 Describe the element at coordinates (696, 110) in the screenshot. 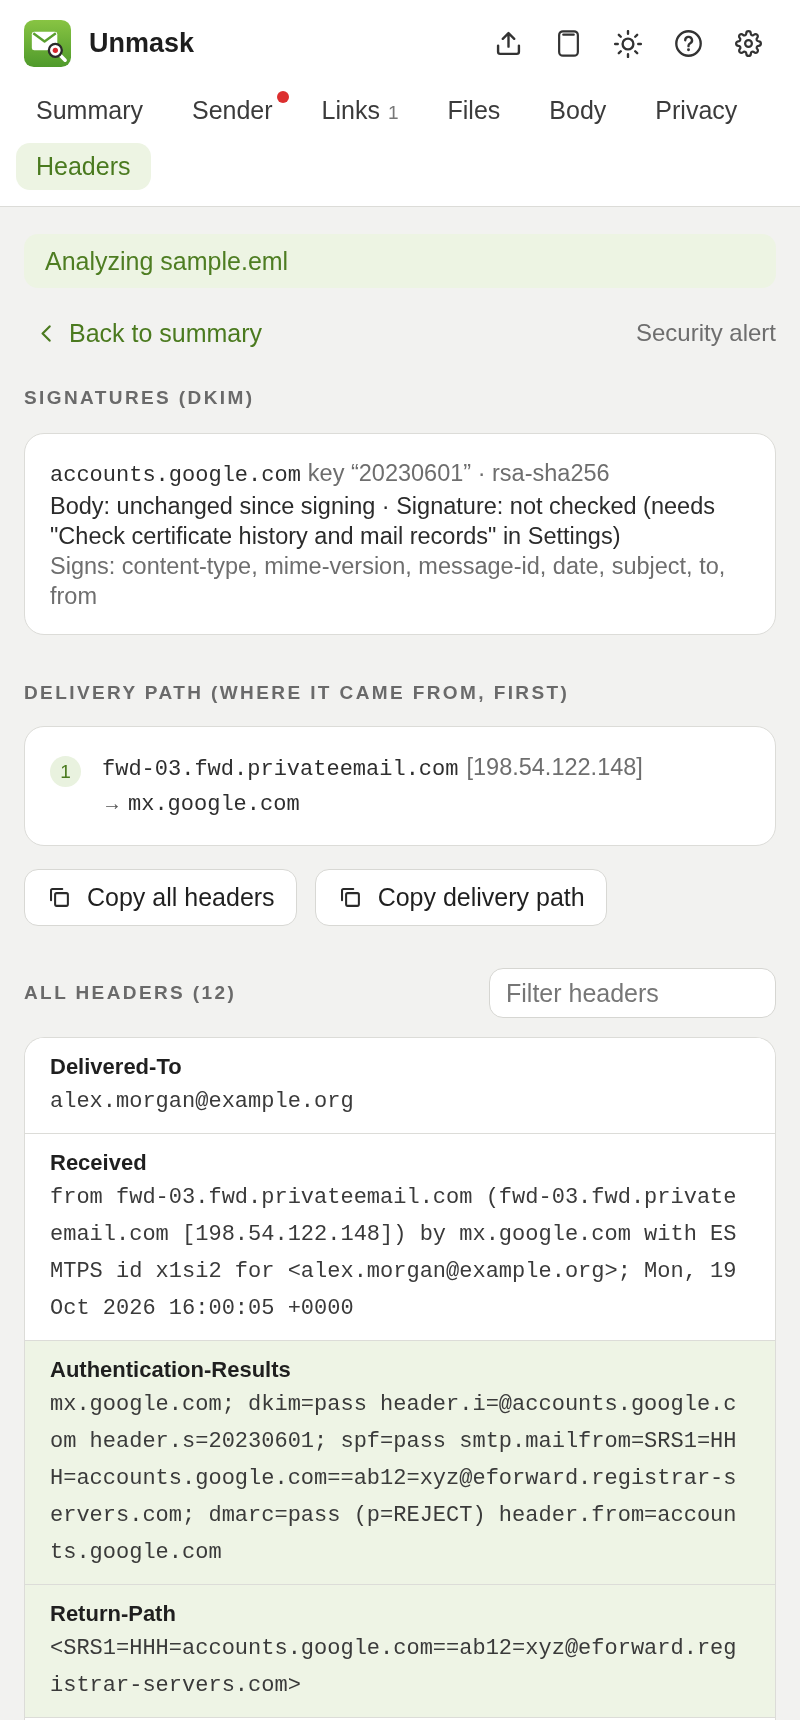

I see `tab: Privacy` at that location.